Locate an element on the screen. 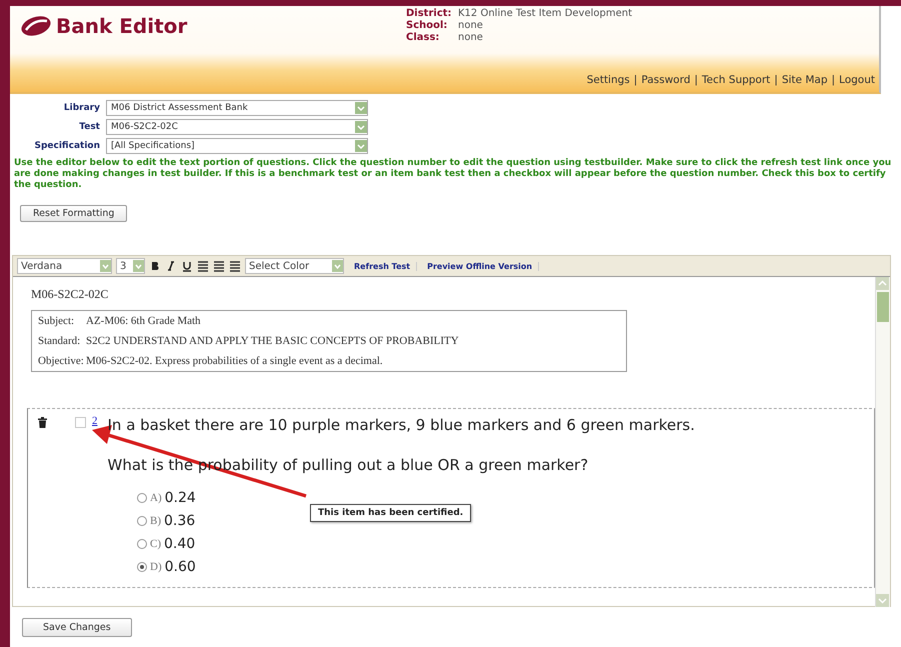 The image size is (901, 647). toolbar-link: Refresh Test is located at coordinates (383, 266).